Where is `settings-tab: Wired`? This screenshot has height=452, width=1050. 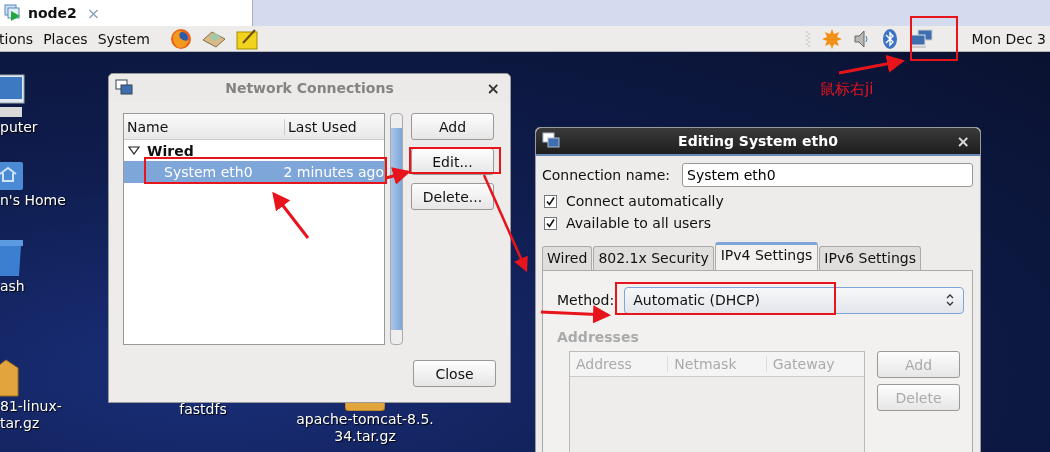
settings-tab: Wired is located at coordinates (567, 258).